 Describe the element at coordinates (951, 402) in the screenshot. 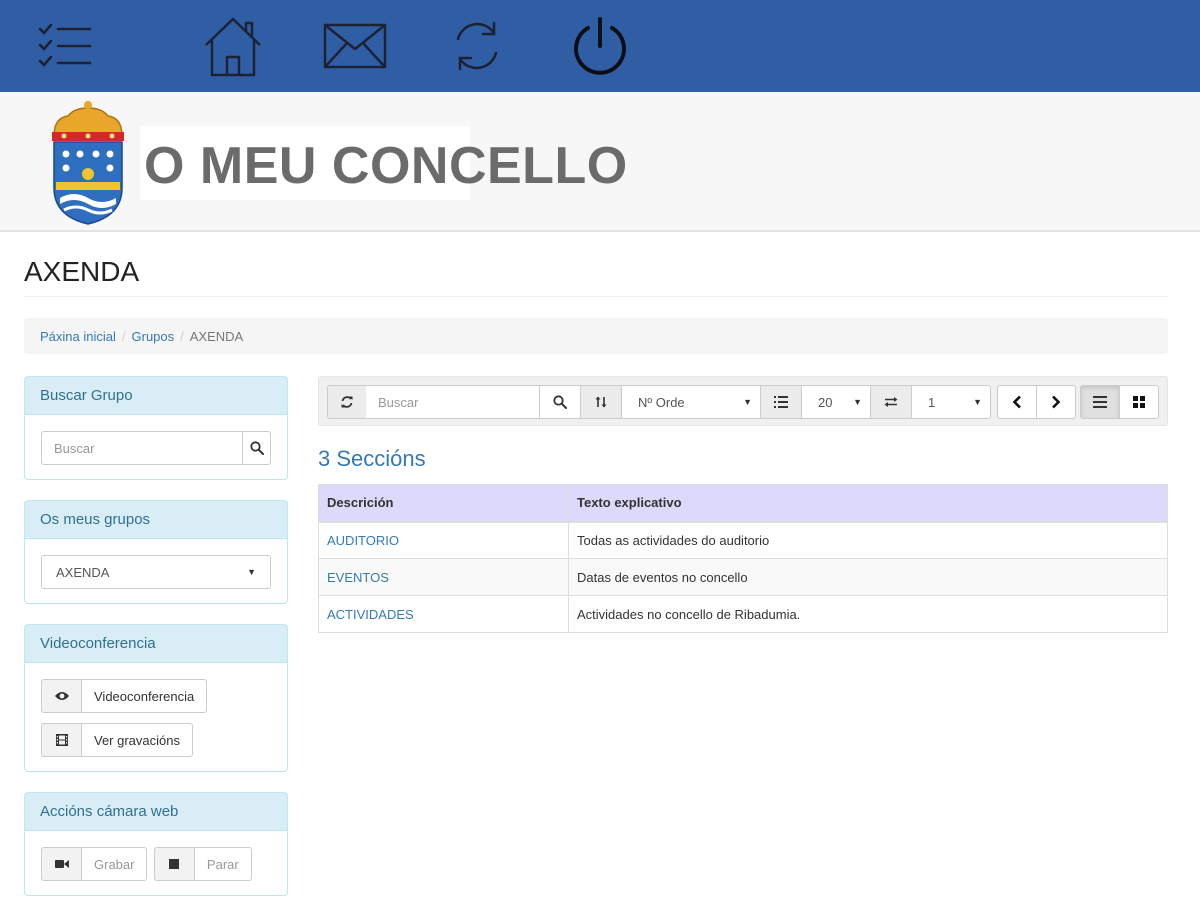

I see `page-number-select: 1 ▼` at that location.